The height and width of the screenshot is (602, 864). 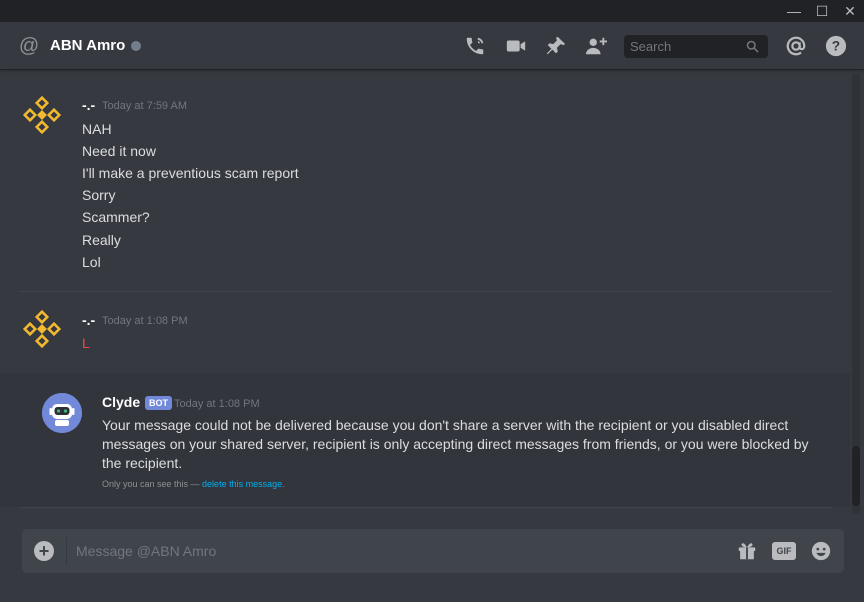 What do you see at coordinates (747, 551) in the screenshot?
I see `gift-icon` at bounding box center [747, 551].